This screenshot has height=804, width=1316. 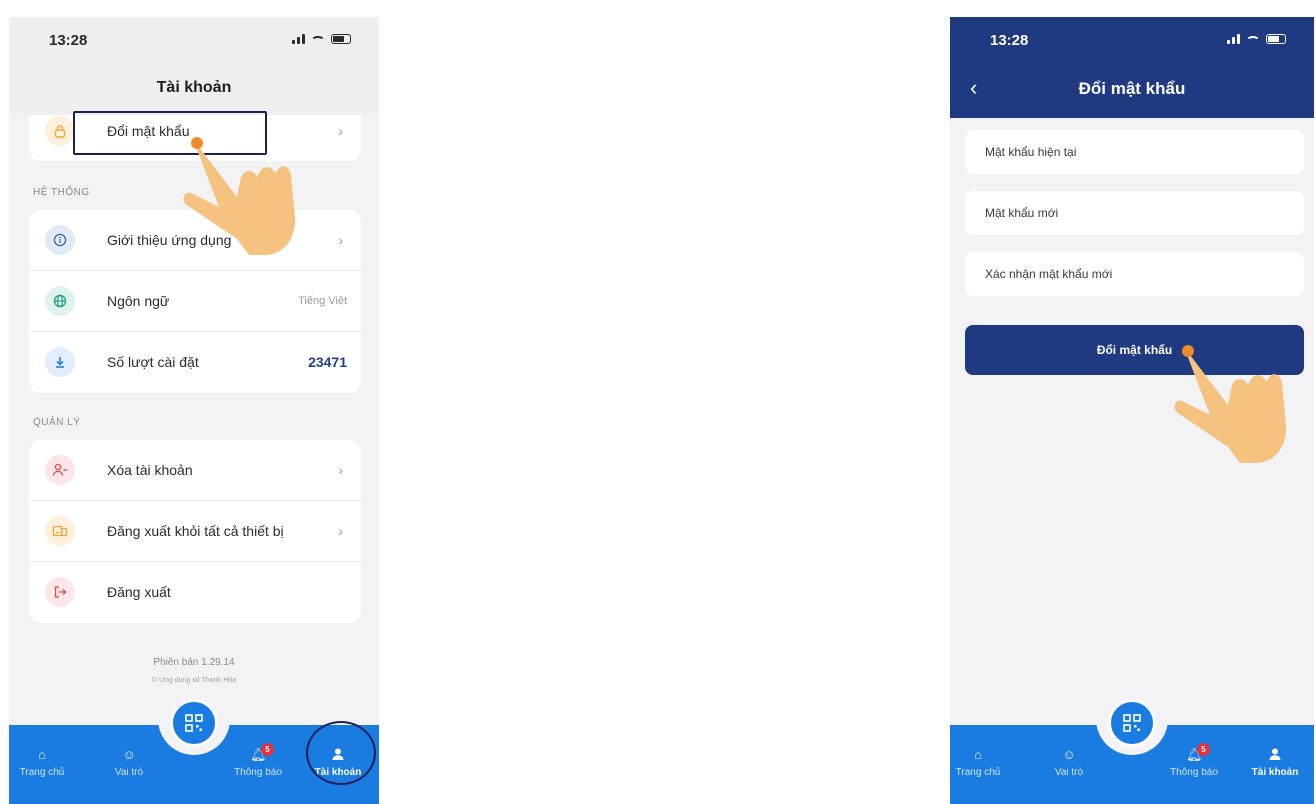 What do you see at coordinates (1134, 152) in the screenshot?
I see `current-password-input: Mật khẩu hiện tại` at bounding box center [1134, 152].